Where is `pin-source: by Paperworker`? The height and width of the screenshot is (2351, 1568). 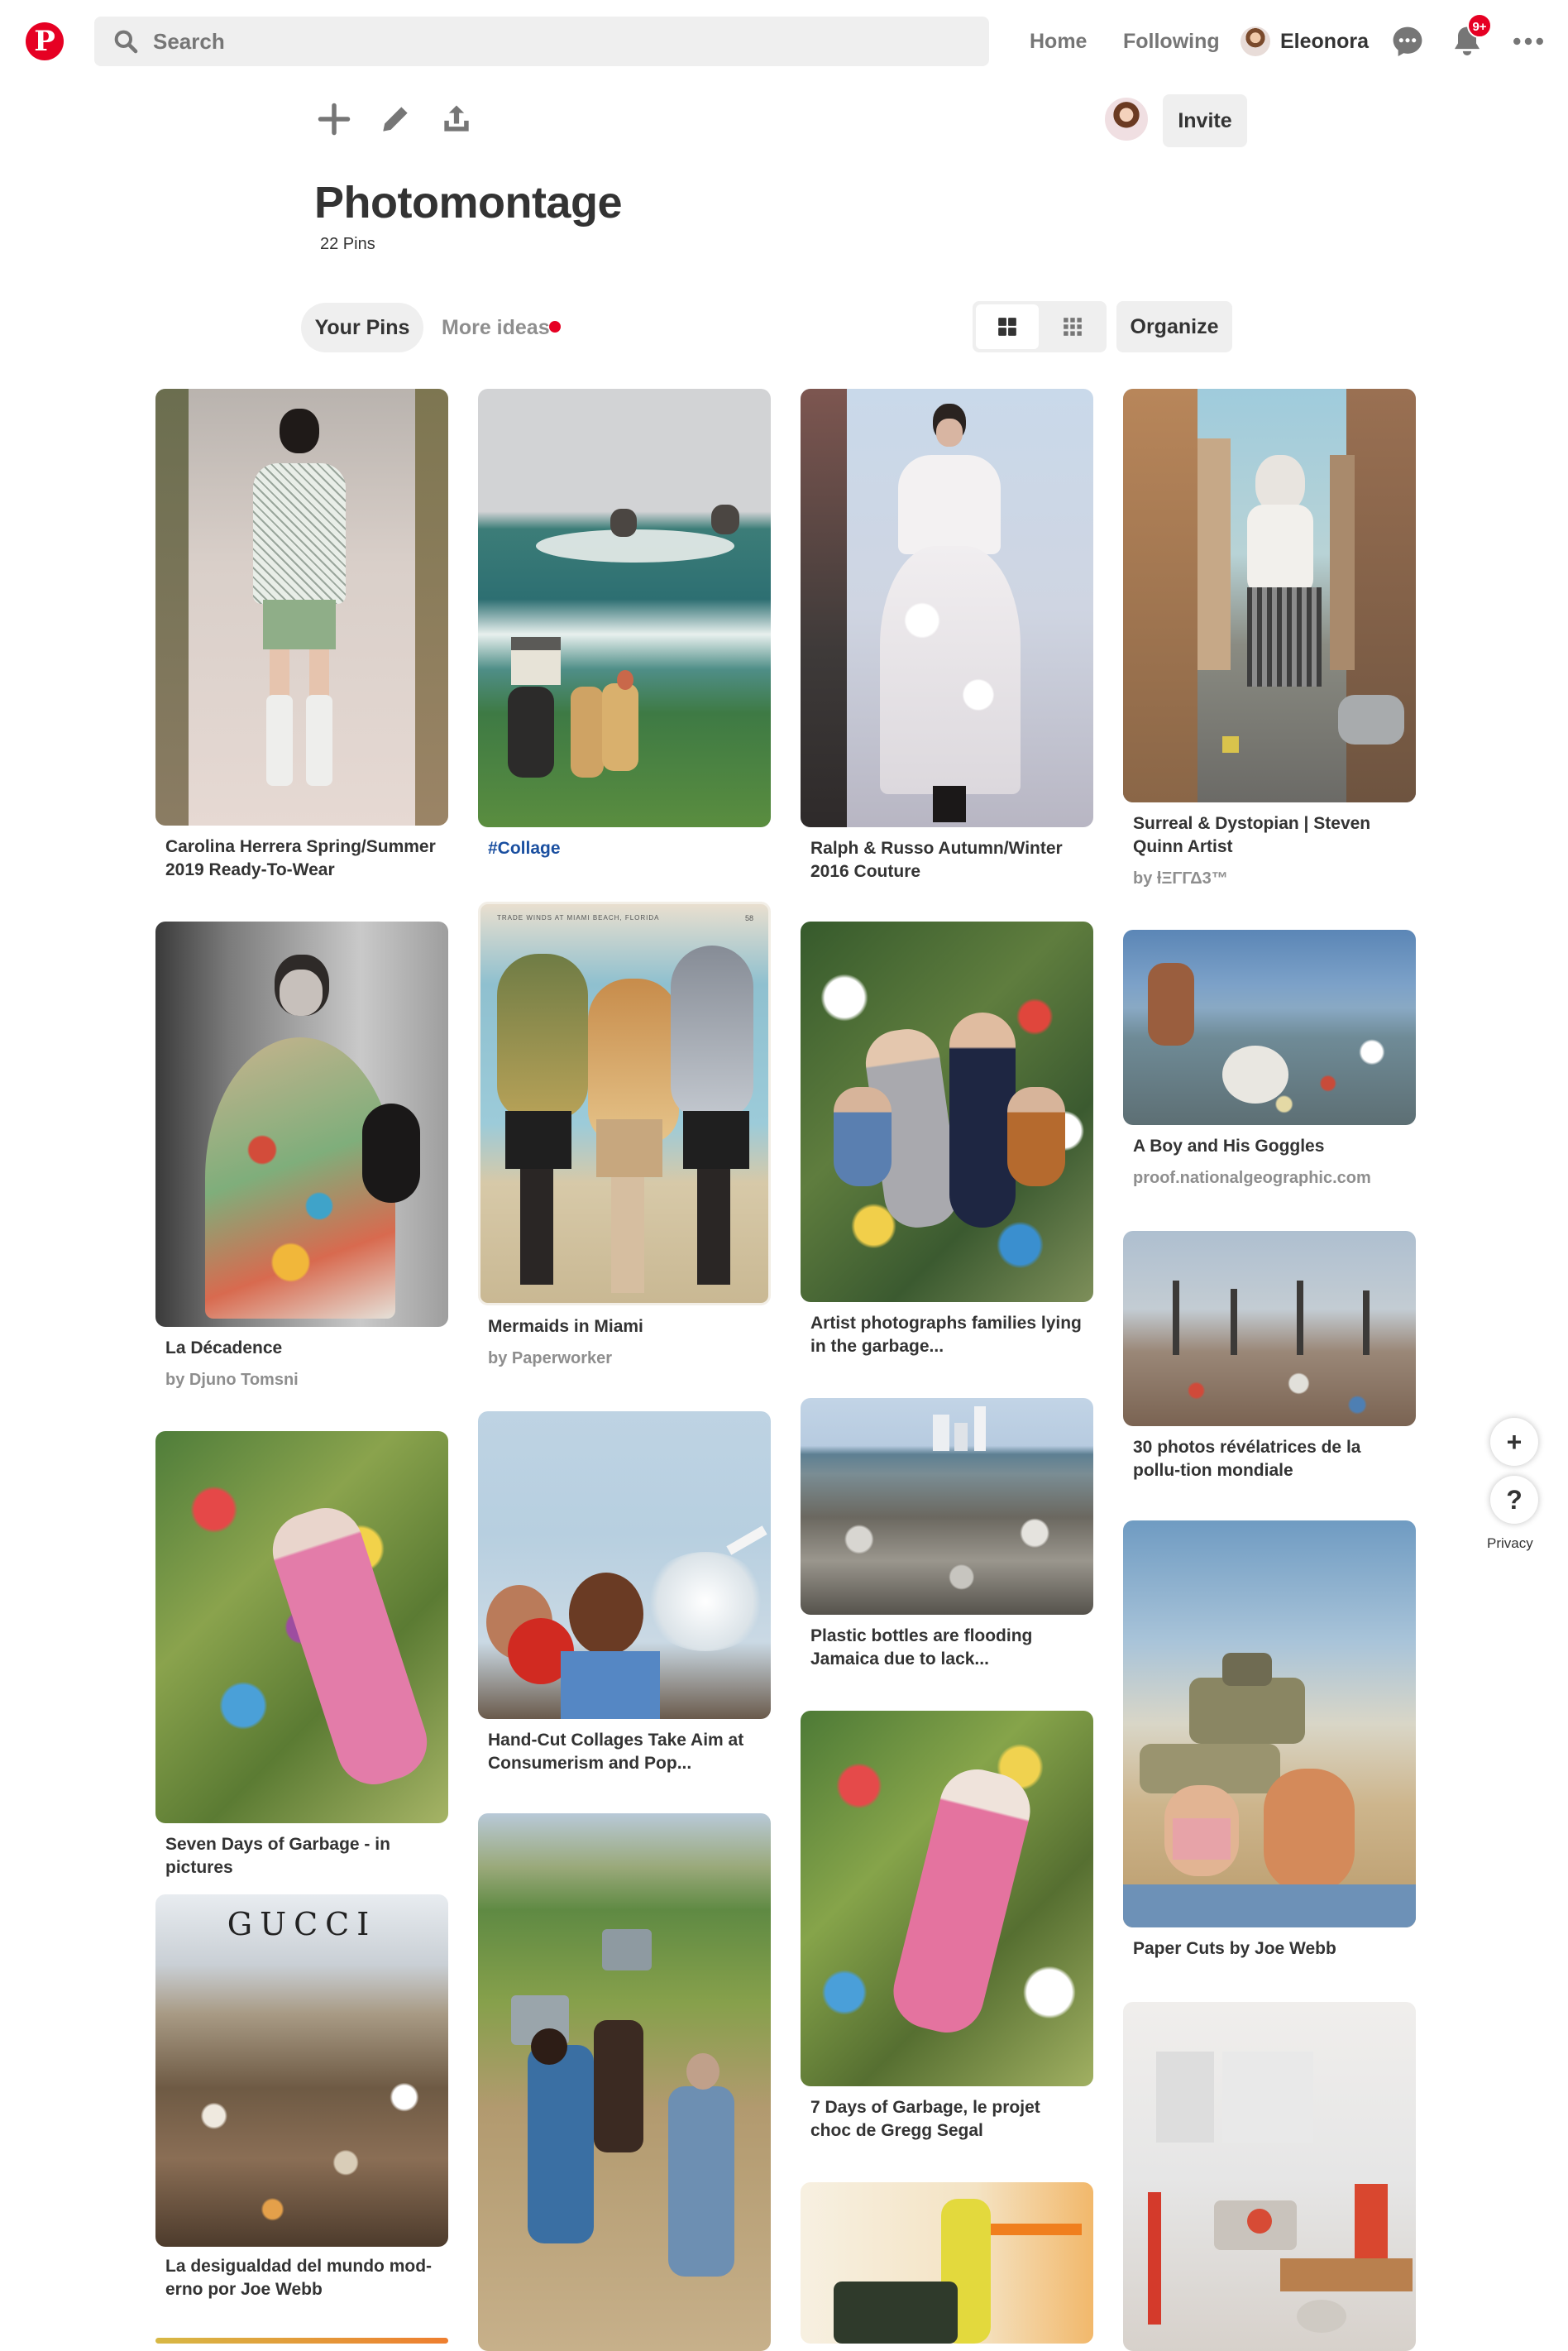 pin-source: by Paperworker is located at coordinates (624, 1358).